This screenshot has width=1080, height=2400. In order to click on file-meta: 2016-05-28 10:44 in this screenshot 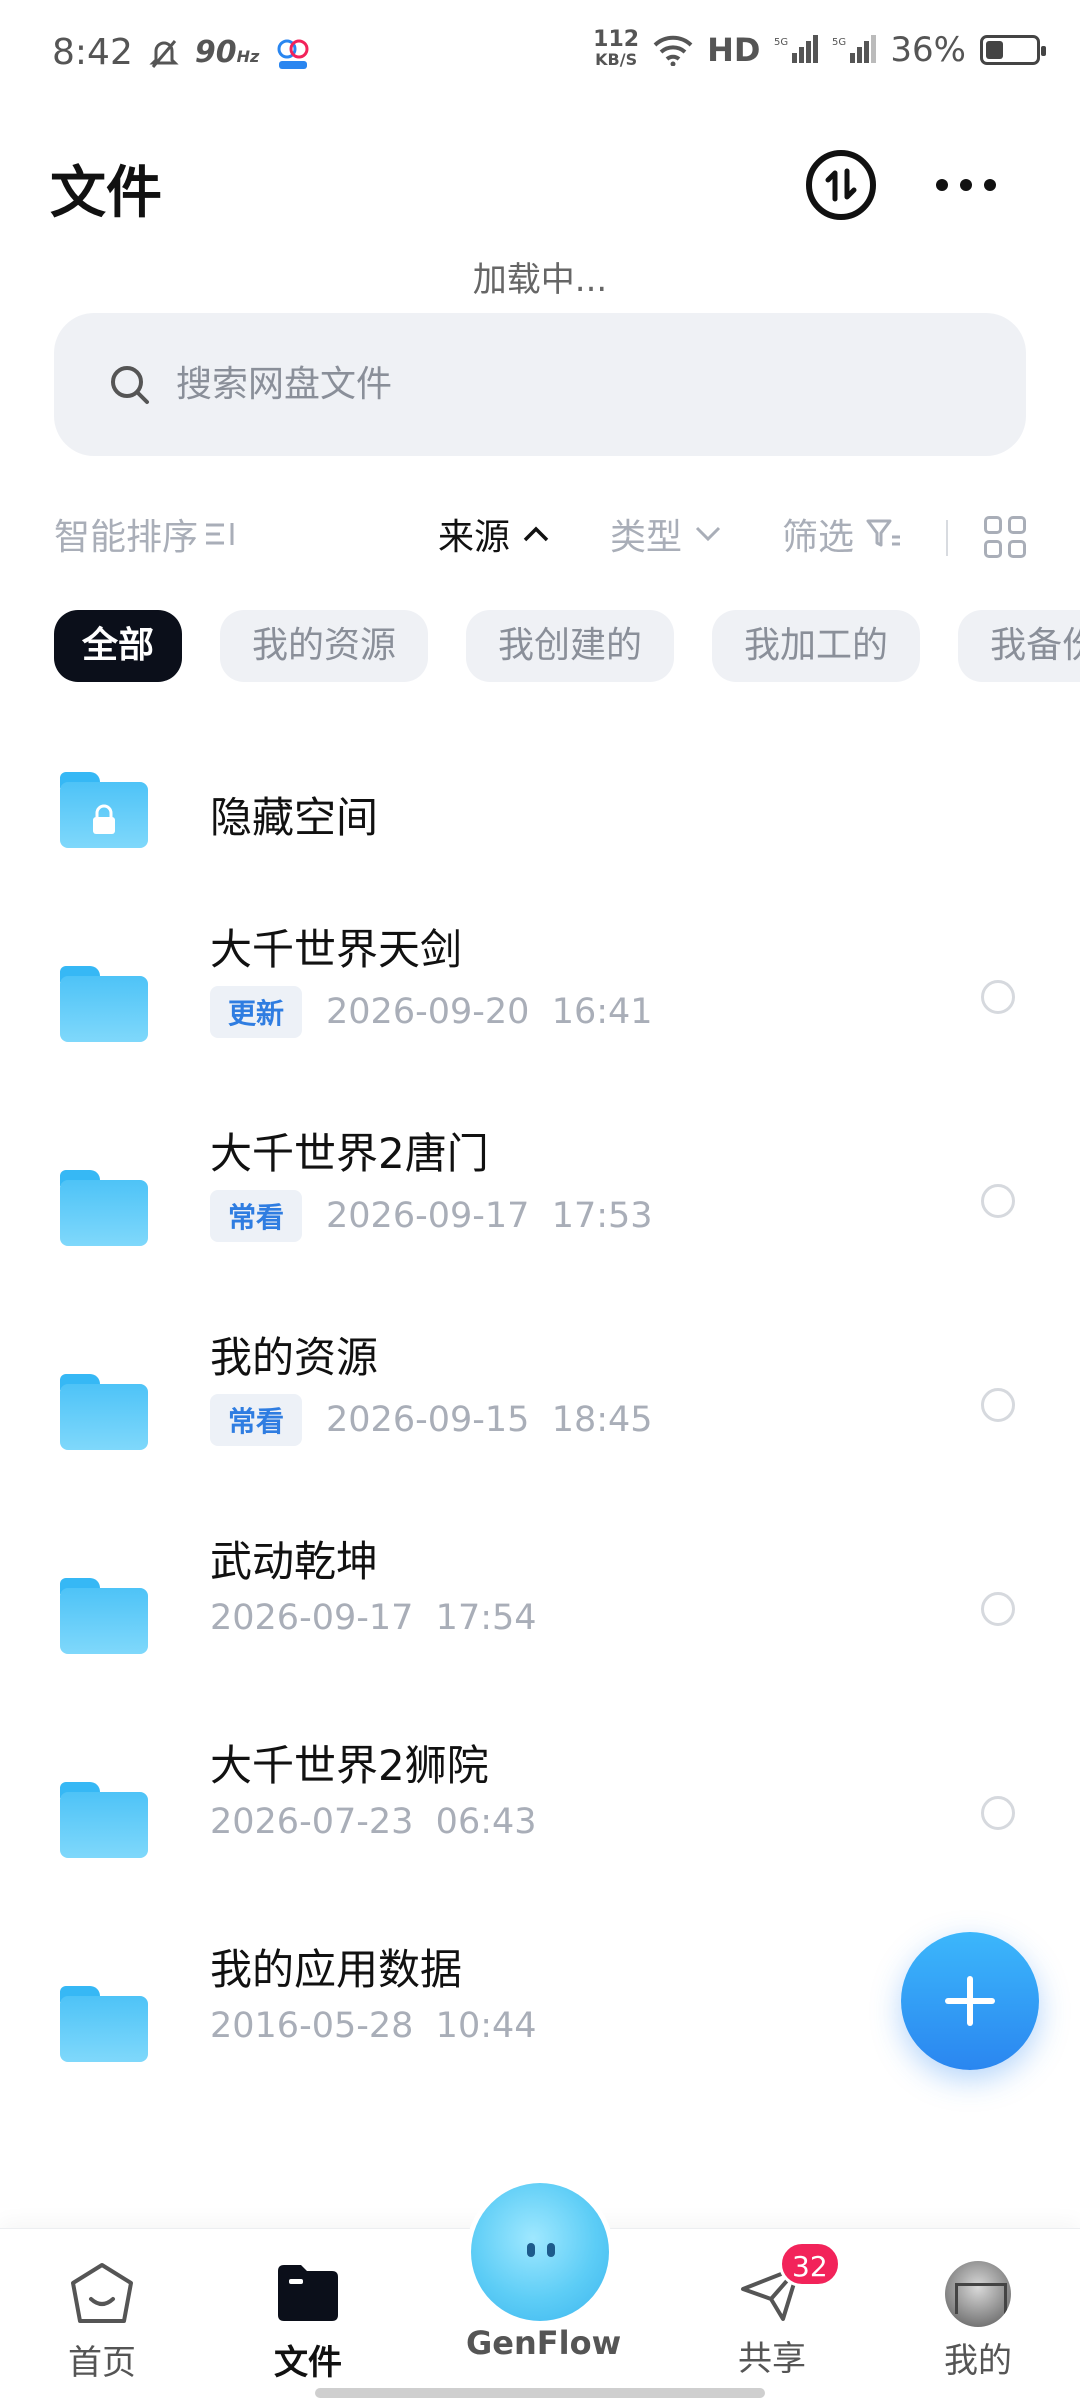, I will do `click(373, 2026)`.